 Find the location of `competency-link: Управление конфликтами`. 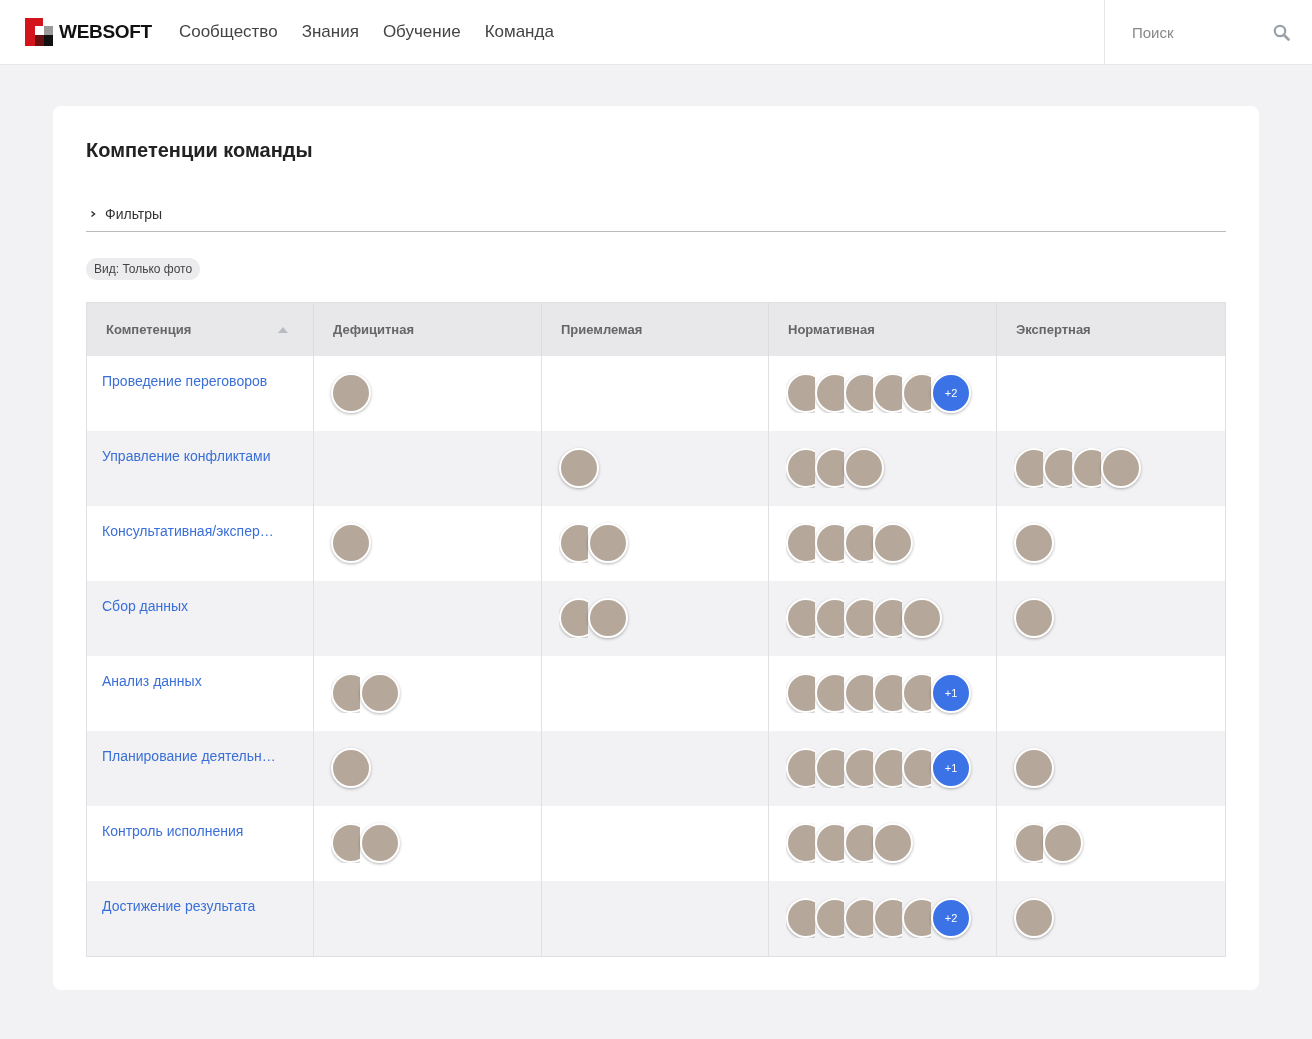

competency-link: Управление конфликтами is located at coordinates (186, 456).